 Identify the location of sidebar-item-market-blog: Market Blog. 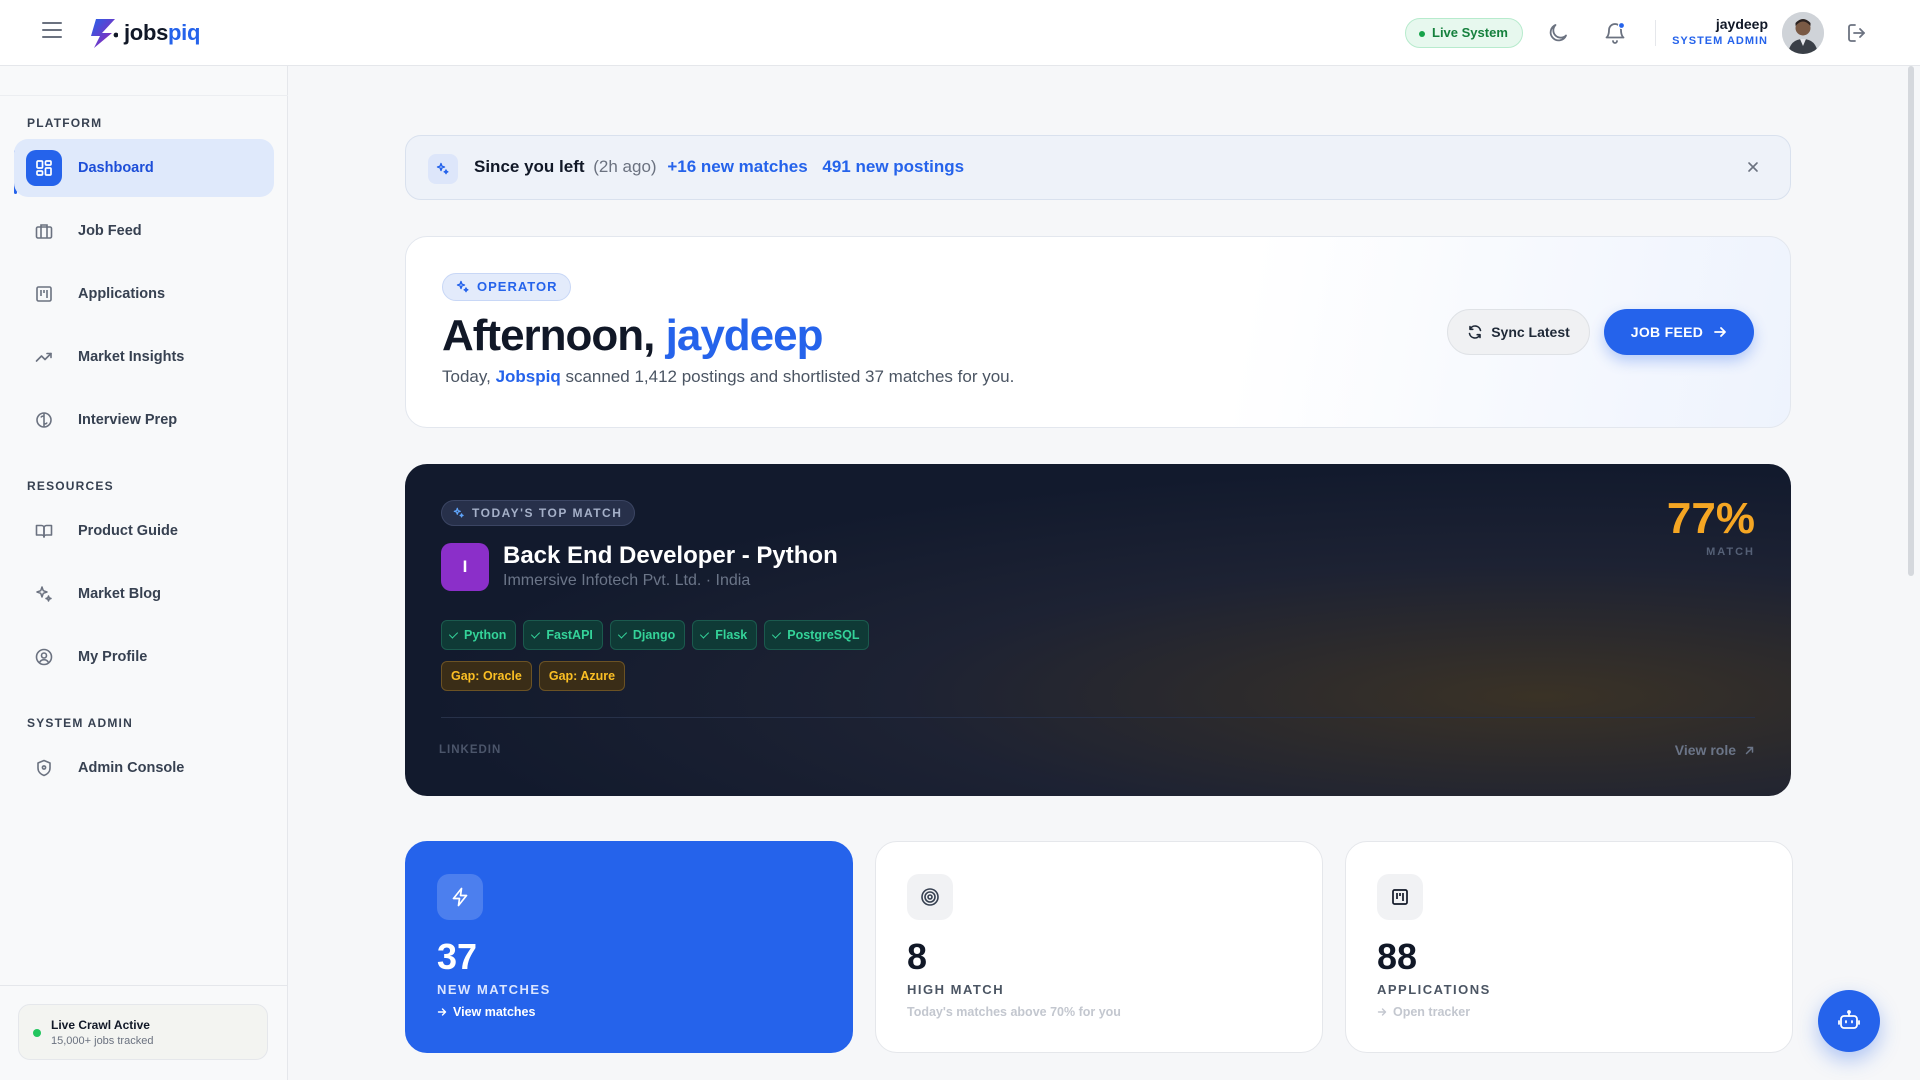
(144, 594).